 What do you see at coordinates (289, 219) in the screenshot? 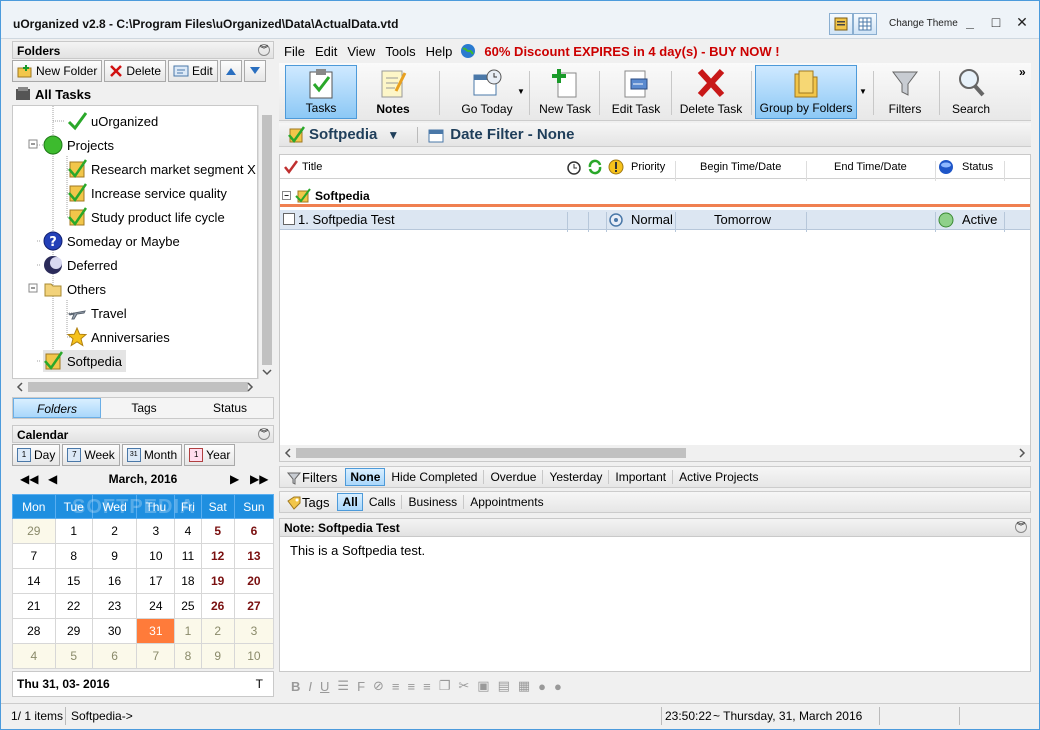
I see `task-complete-checkbox` at bounding box center [289, 219].